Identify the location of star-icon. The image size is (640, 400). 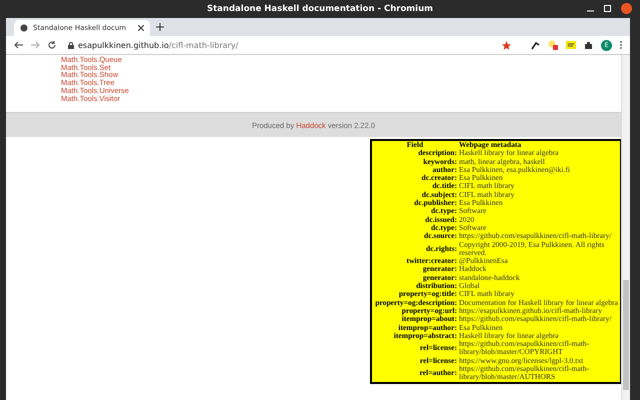
(506, 45).